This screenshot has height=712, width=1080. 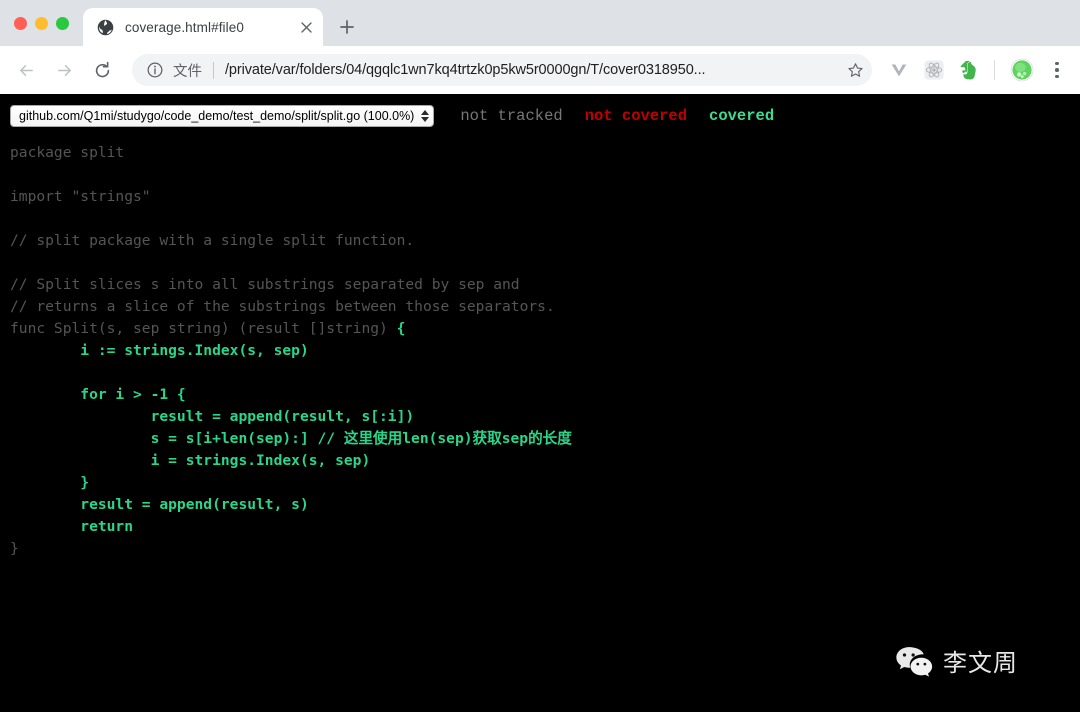 I want to click on window-minimize-button, so click(x=41, y=23).